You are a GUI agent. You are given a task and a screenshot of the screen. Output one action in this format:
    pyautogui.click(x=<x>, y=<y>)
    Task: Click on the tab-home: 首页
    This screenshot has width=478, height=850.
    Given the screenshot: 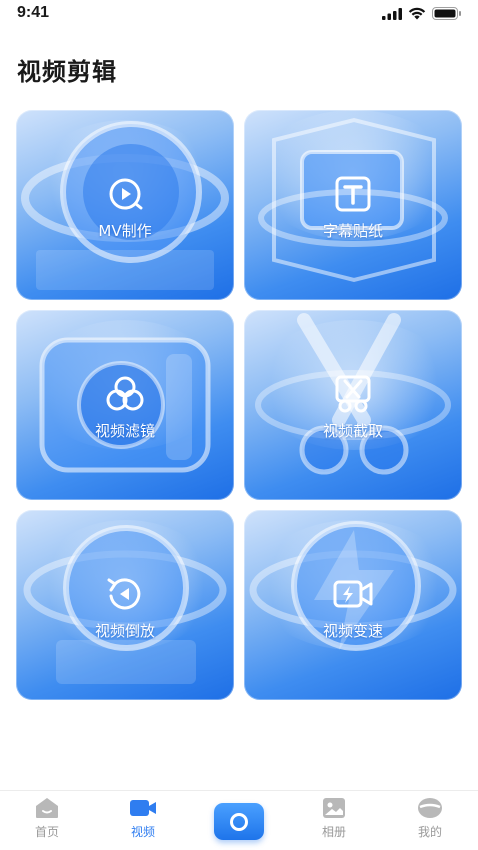 What is the action you would take?
    pyautogui.click(x=47, y=818)
    